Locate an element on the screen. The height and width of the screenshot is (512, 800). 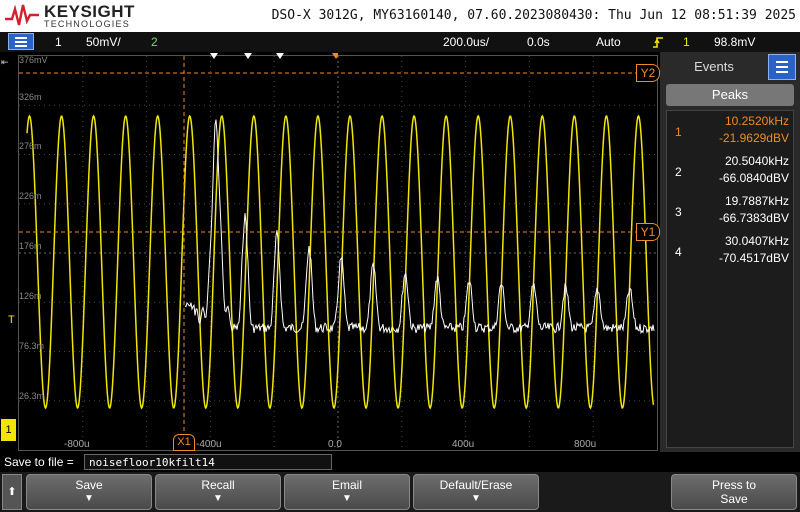
list-icon is located at coordinates (782, 67).